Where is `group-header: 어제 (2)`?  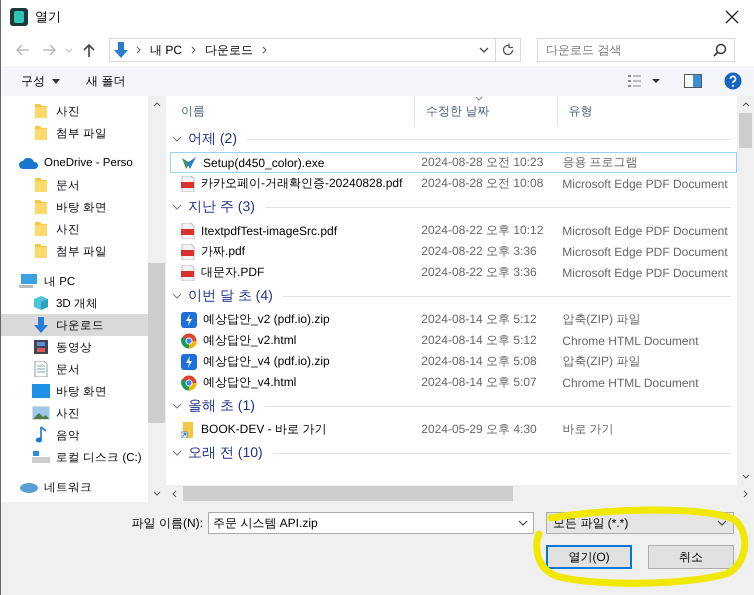
group-header: 어제 (2) is located at coordinates (212, 139).